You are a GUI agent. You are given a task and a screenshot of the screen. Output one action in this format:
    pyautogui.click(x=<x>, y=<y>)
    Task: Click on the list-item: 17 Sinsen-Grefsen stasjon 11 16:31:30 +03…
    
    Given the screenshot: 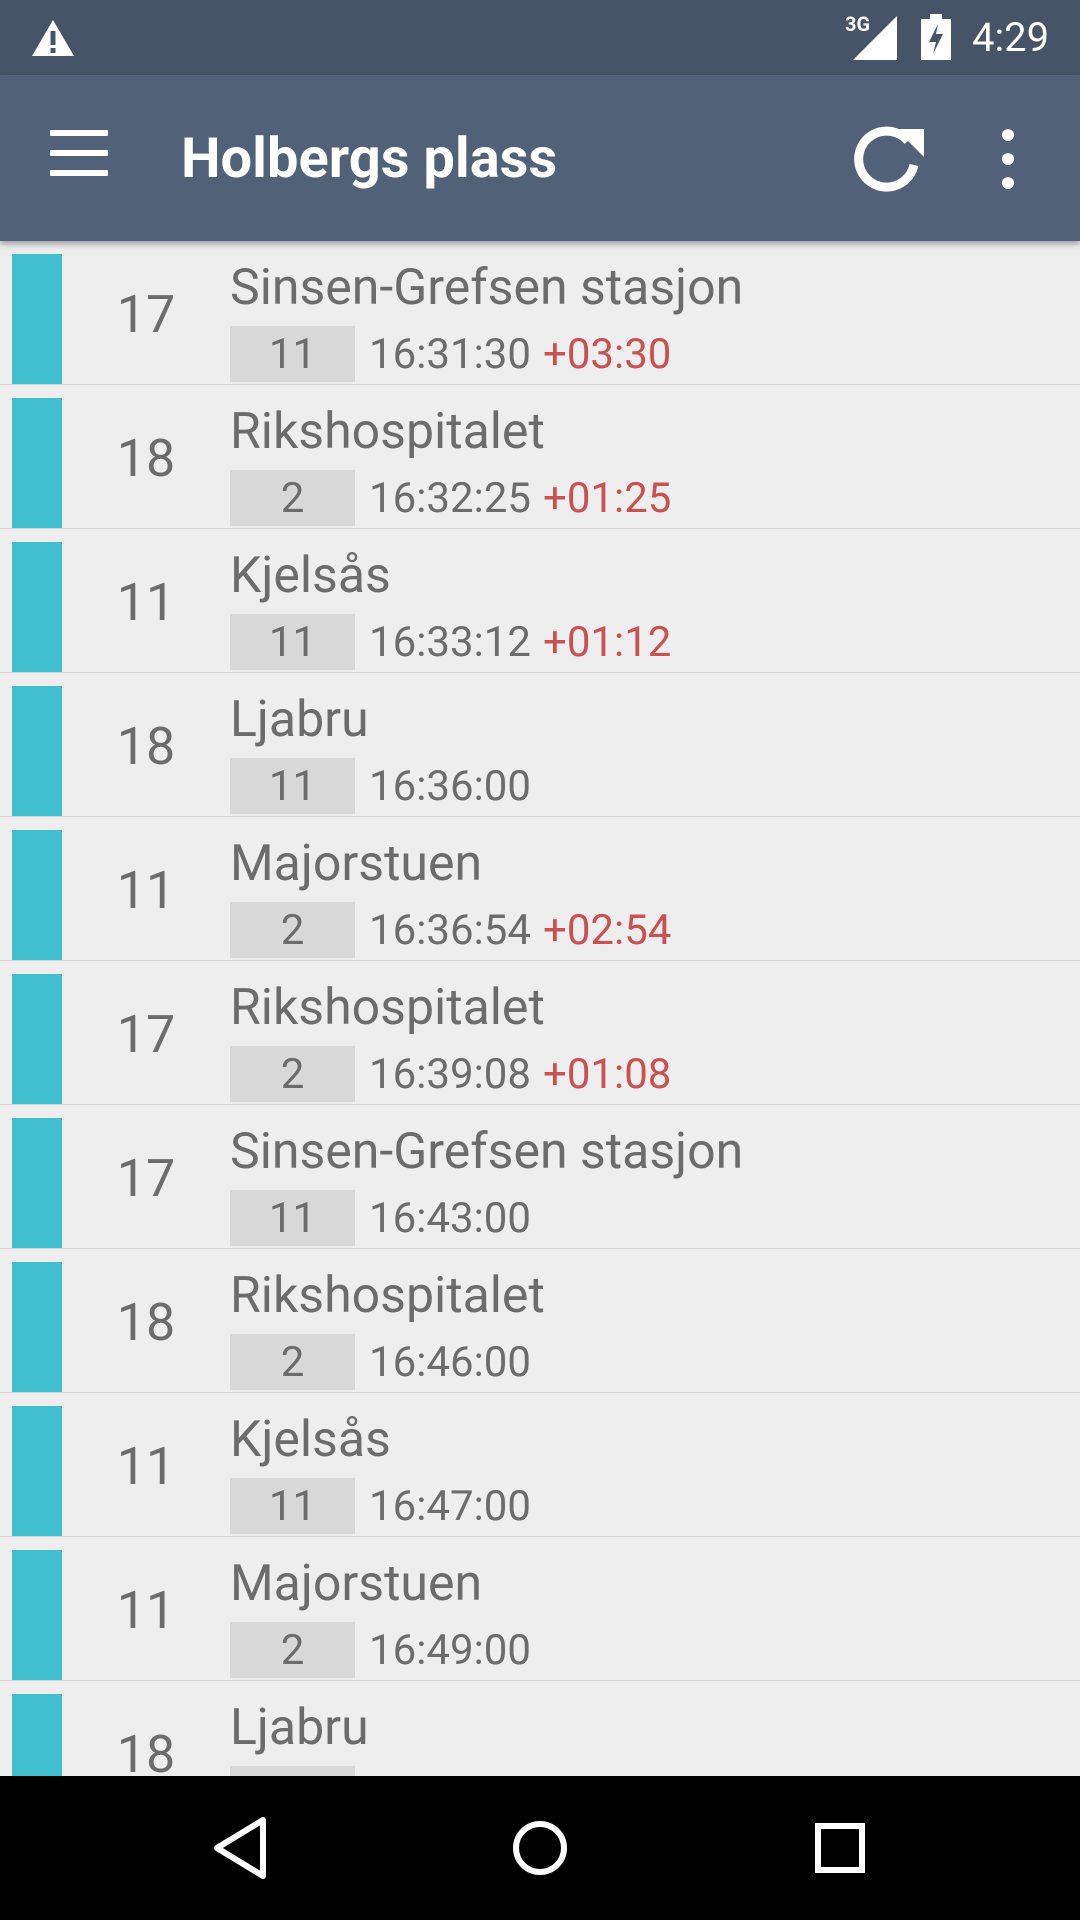 What is the action you would take?
    pyautogui.click(x=540, y=313)
    